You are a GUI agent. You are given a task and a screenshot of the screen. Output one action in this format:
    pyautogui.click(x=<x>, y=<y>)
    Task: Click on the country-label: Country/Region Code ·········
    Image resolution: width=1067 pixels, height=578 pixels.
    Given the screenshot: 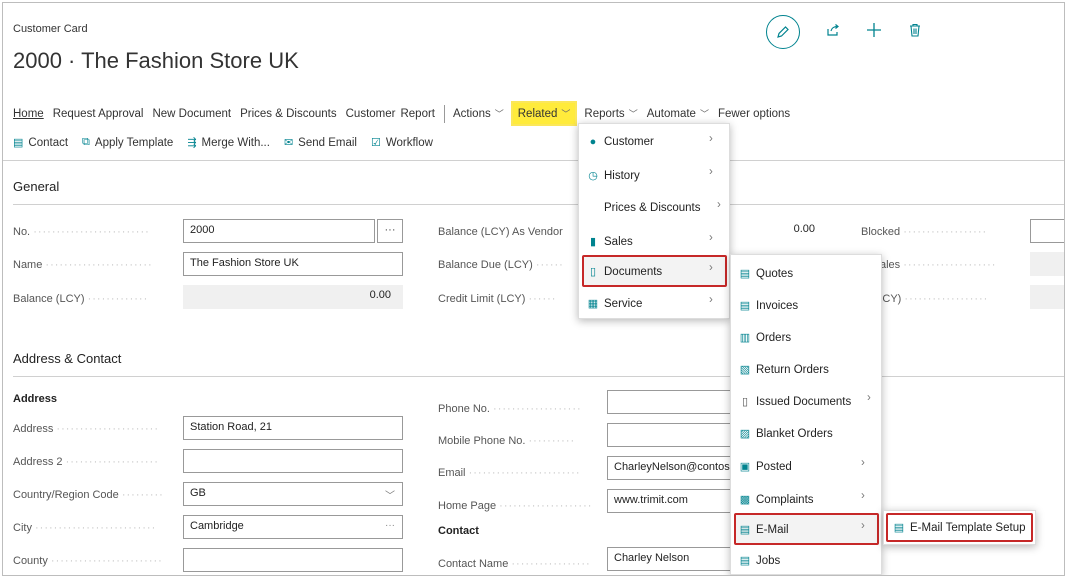 What is the action you would take?
    pyautogui.click(x=88, y=495)
    